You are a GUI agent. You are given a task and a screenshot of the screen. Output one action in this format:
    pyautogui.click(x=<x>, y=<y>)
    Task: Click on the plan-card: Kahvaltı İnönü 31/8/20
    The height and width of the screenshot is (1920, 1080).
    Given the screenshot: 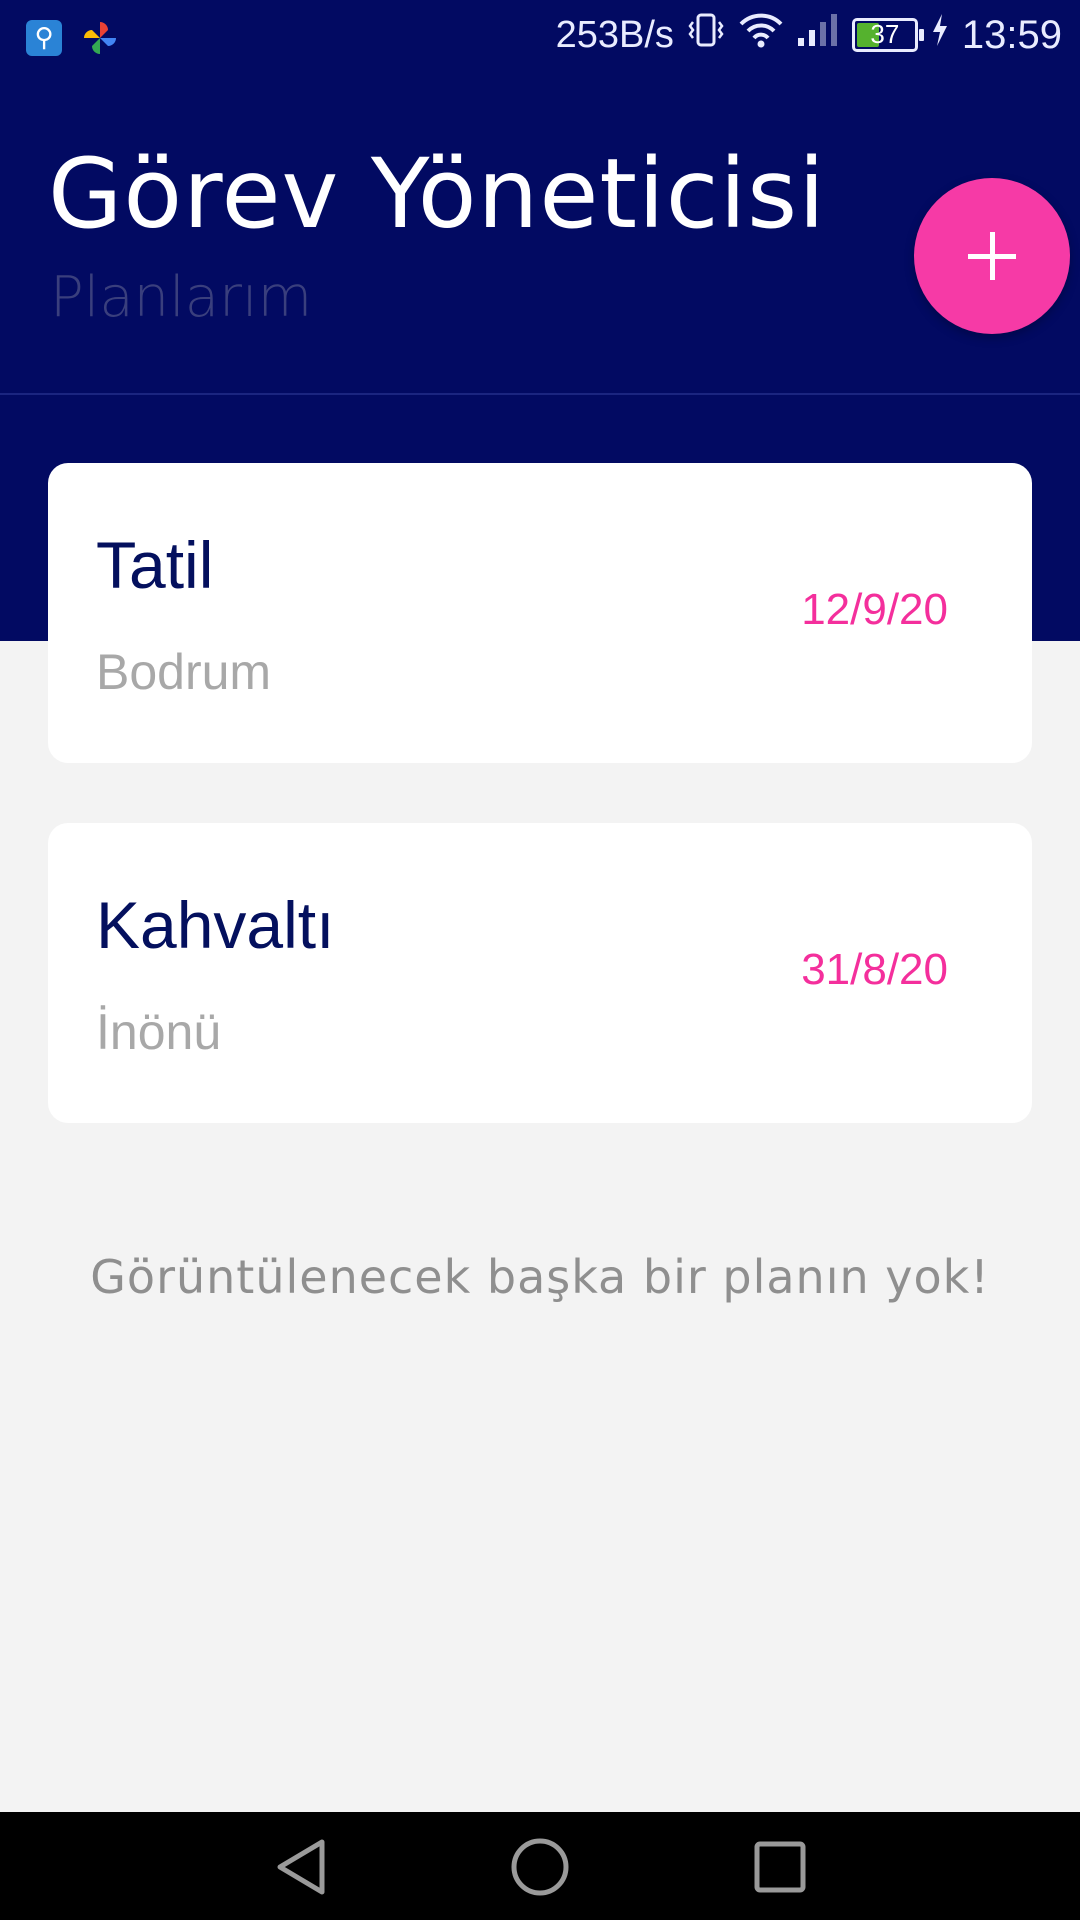 What is the action you would take?
    pyautogui.click(x=540, y=973)
    